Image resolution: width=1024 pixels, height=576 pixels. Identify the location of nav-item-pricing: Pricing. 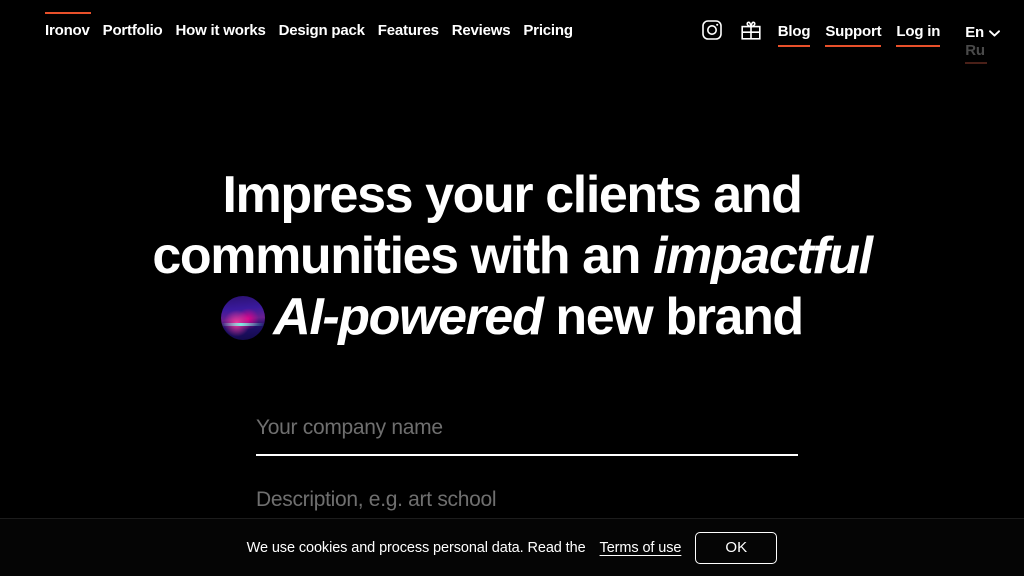
(548, 30).